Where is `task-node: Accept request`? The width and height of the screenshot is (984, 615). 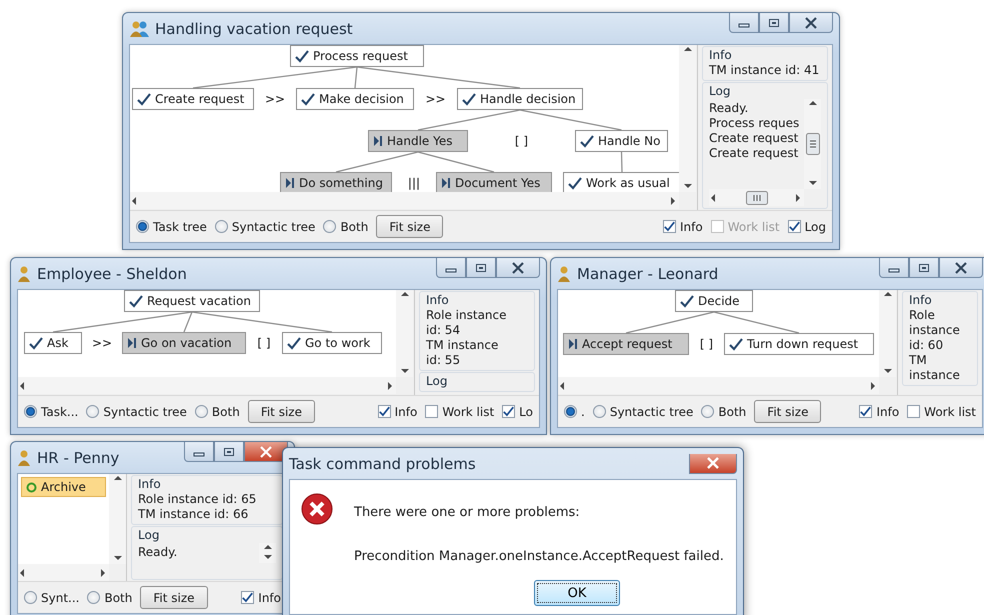 task-node: Accept request is located at coordinates (626, 344).